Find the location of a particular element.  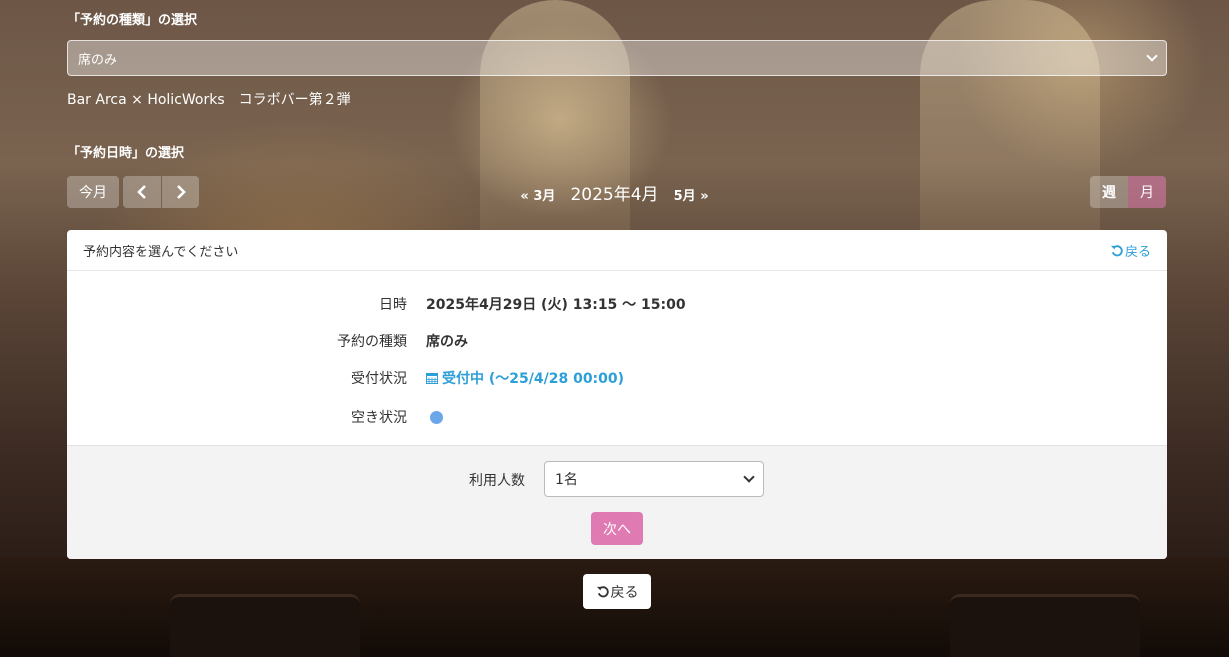

availability-dot-icon is located at coordinates (436, 417).